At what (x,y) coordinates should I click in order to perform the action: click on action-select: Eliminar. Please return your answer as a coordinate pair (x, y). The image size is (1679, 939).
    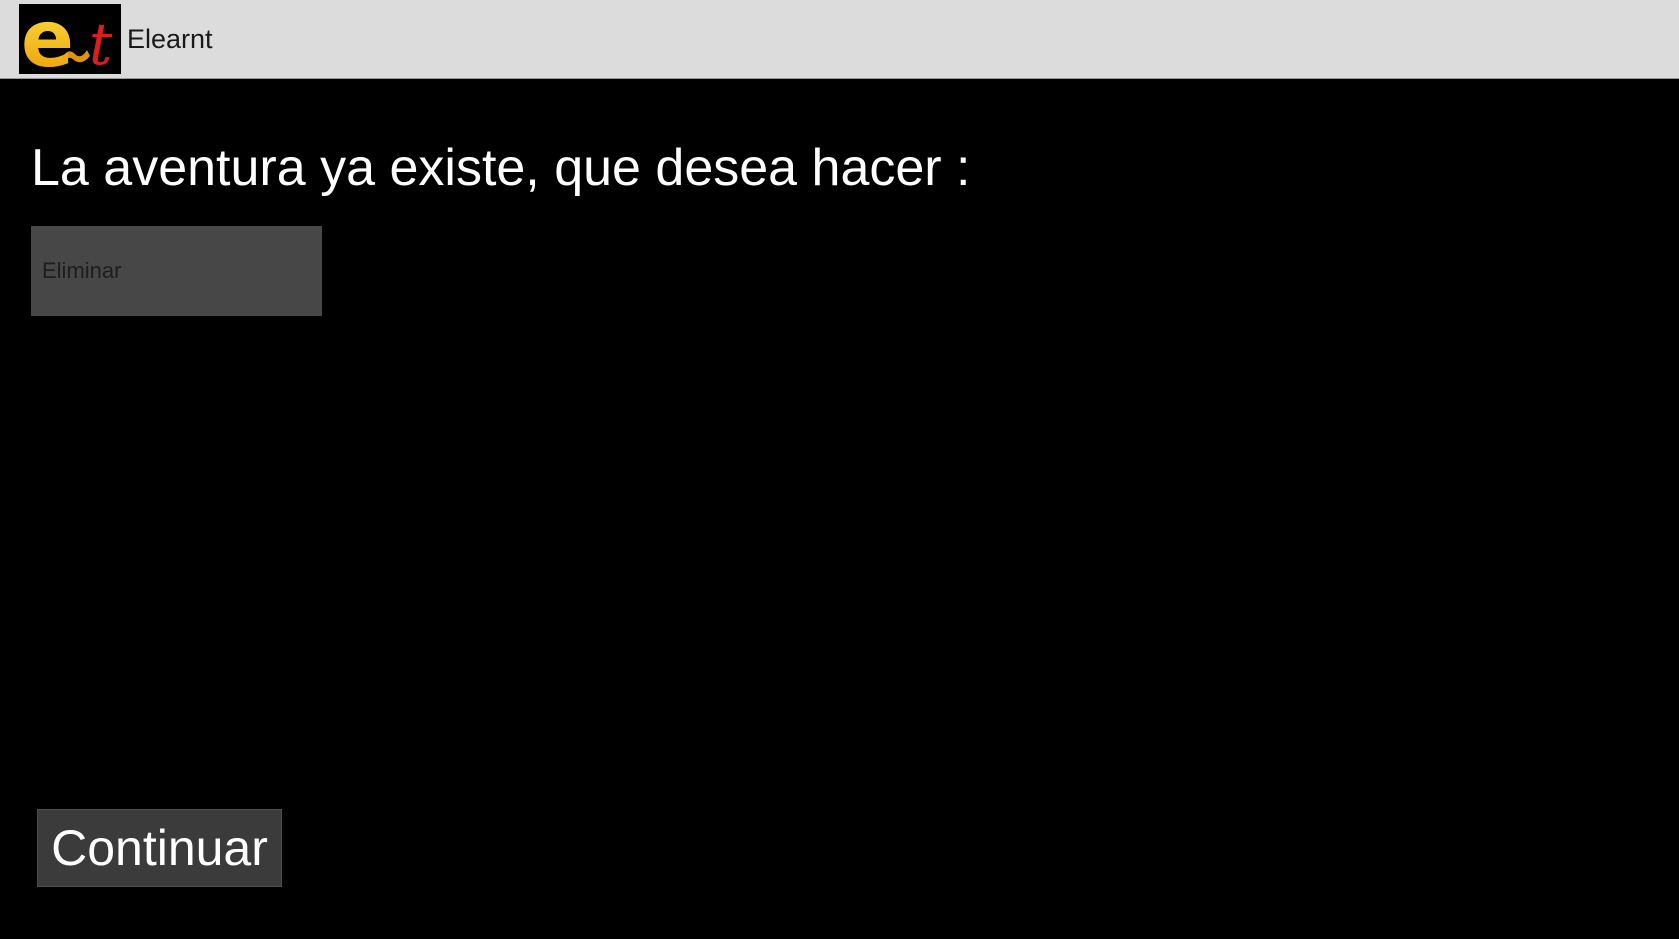
    Looking at the image, I should click on (176, 271).